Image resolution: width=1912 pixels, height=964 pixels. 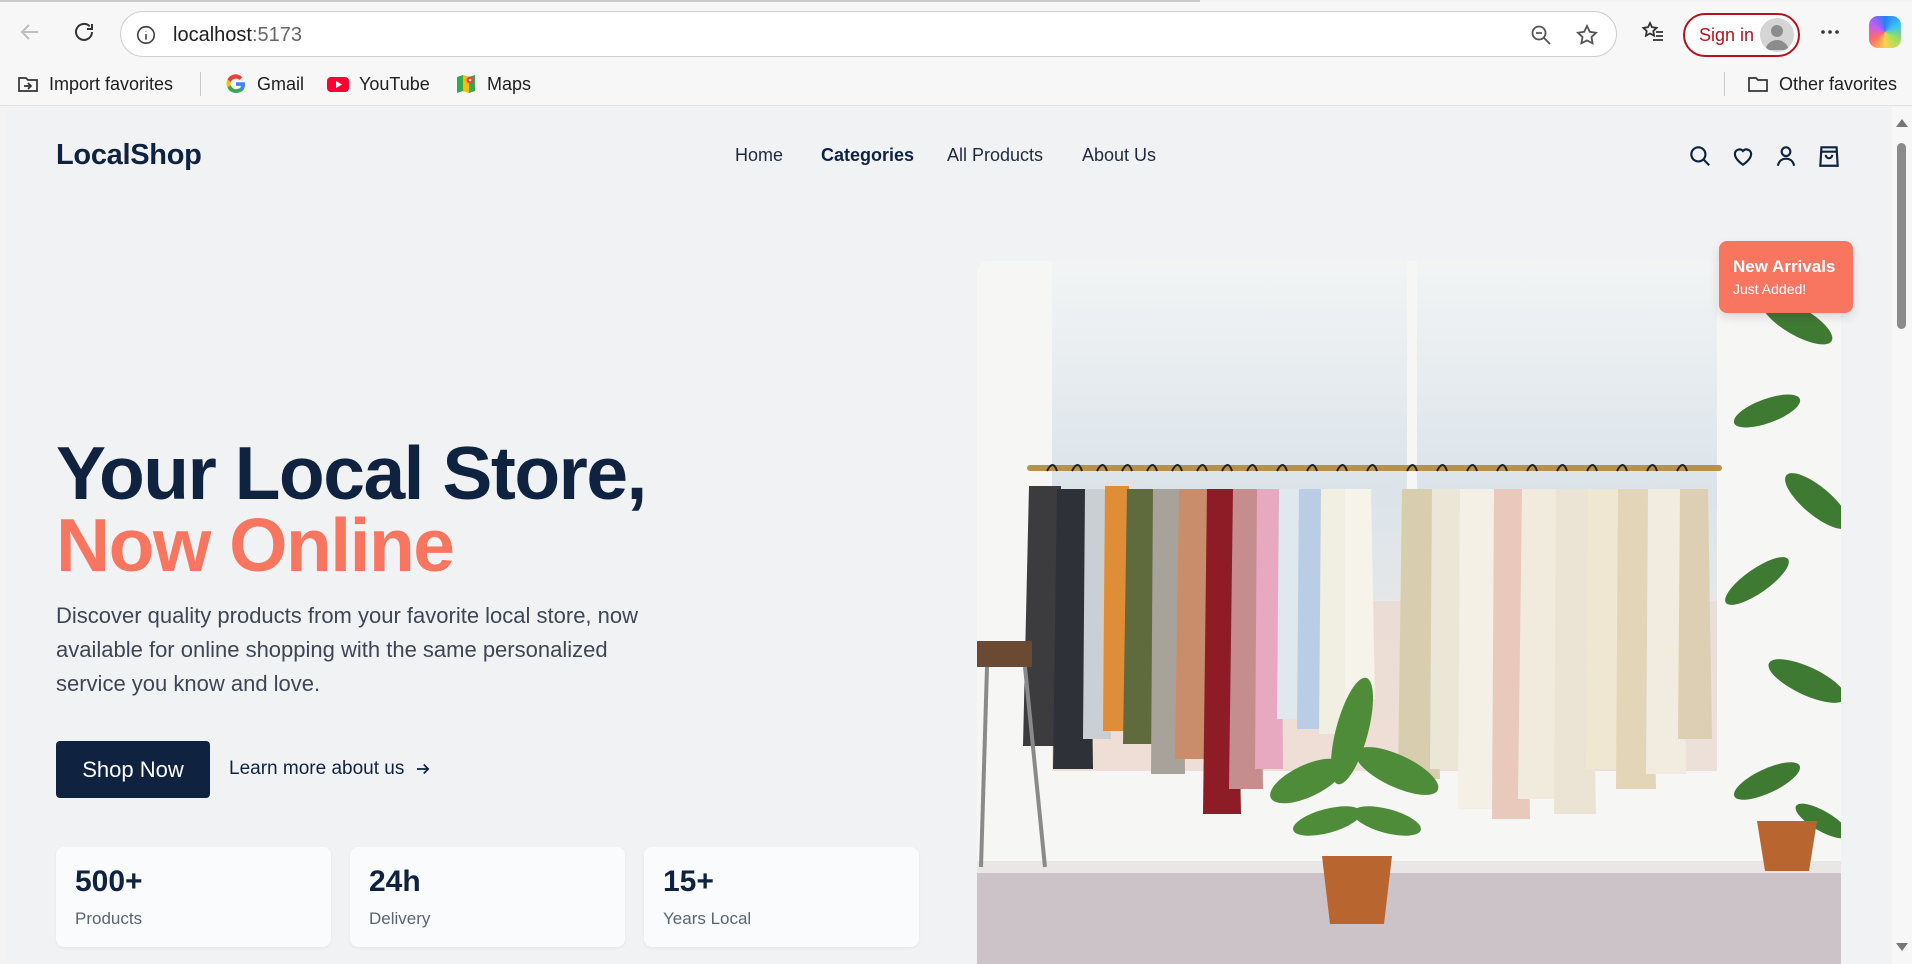 What do you see at coordinates (133, 769) in the screenshot?
I see `shop-now-button: Shop Now` at bounding box center [133, 769].